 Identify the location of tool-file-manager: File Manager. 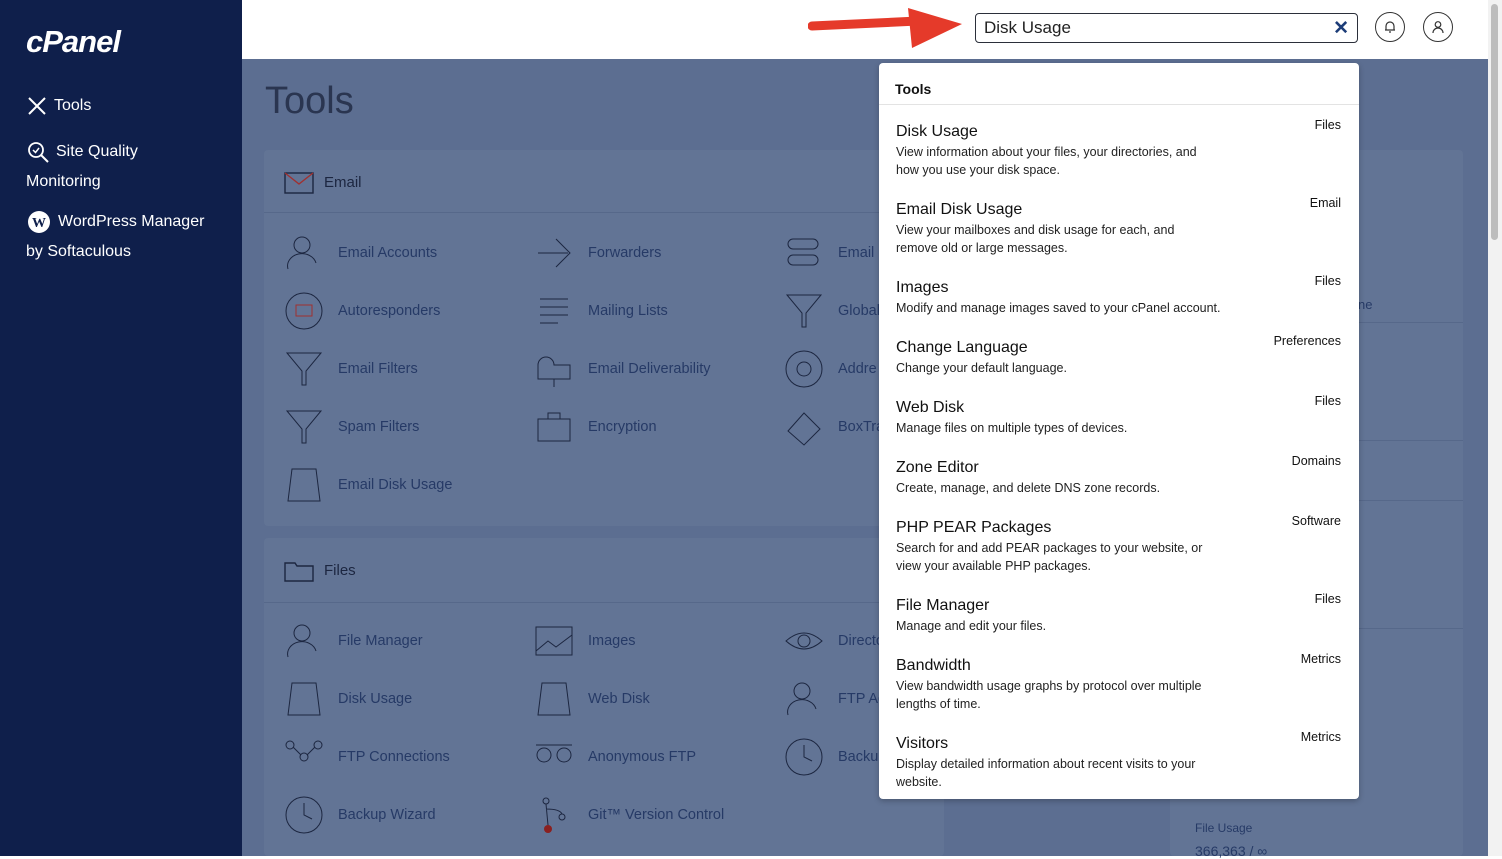
(353, 641).